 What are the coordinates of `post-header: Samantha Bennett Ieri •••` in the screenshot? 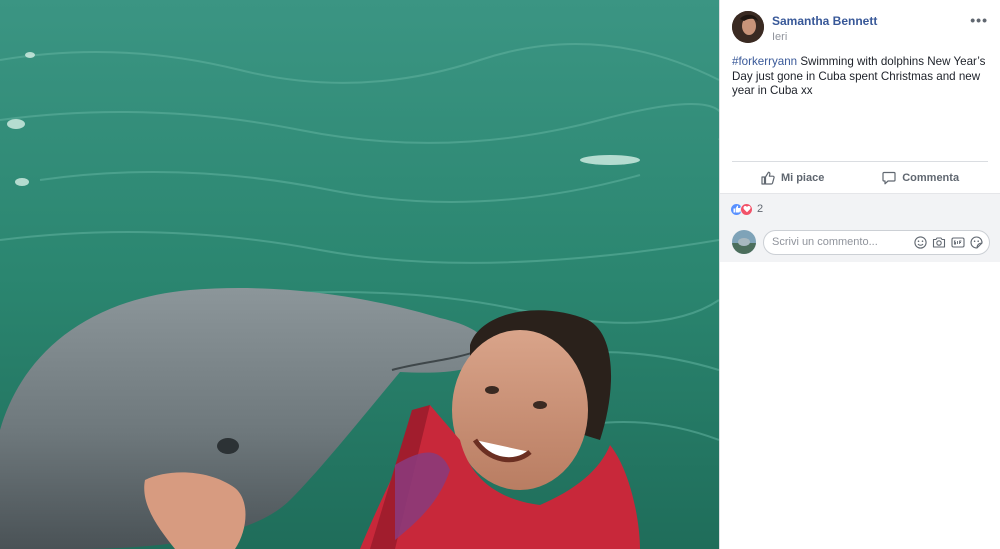 It's located at (860, 24).